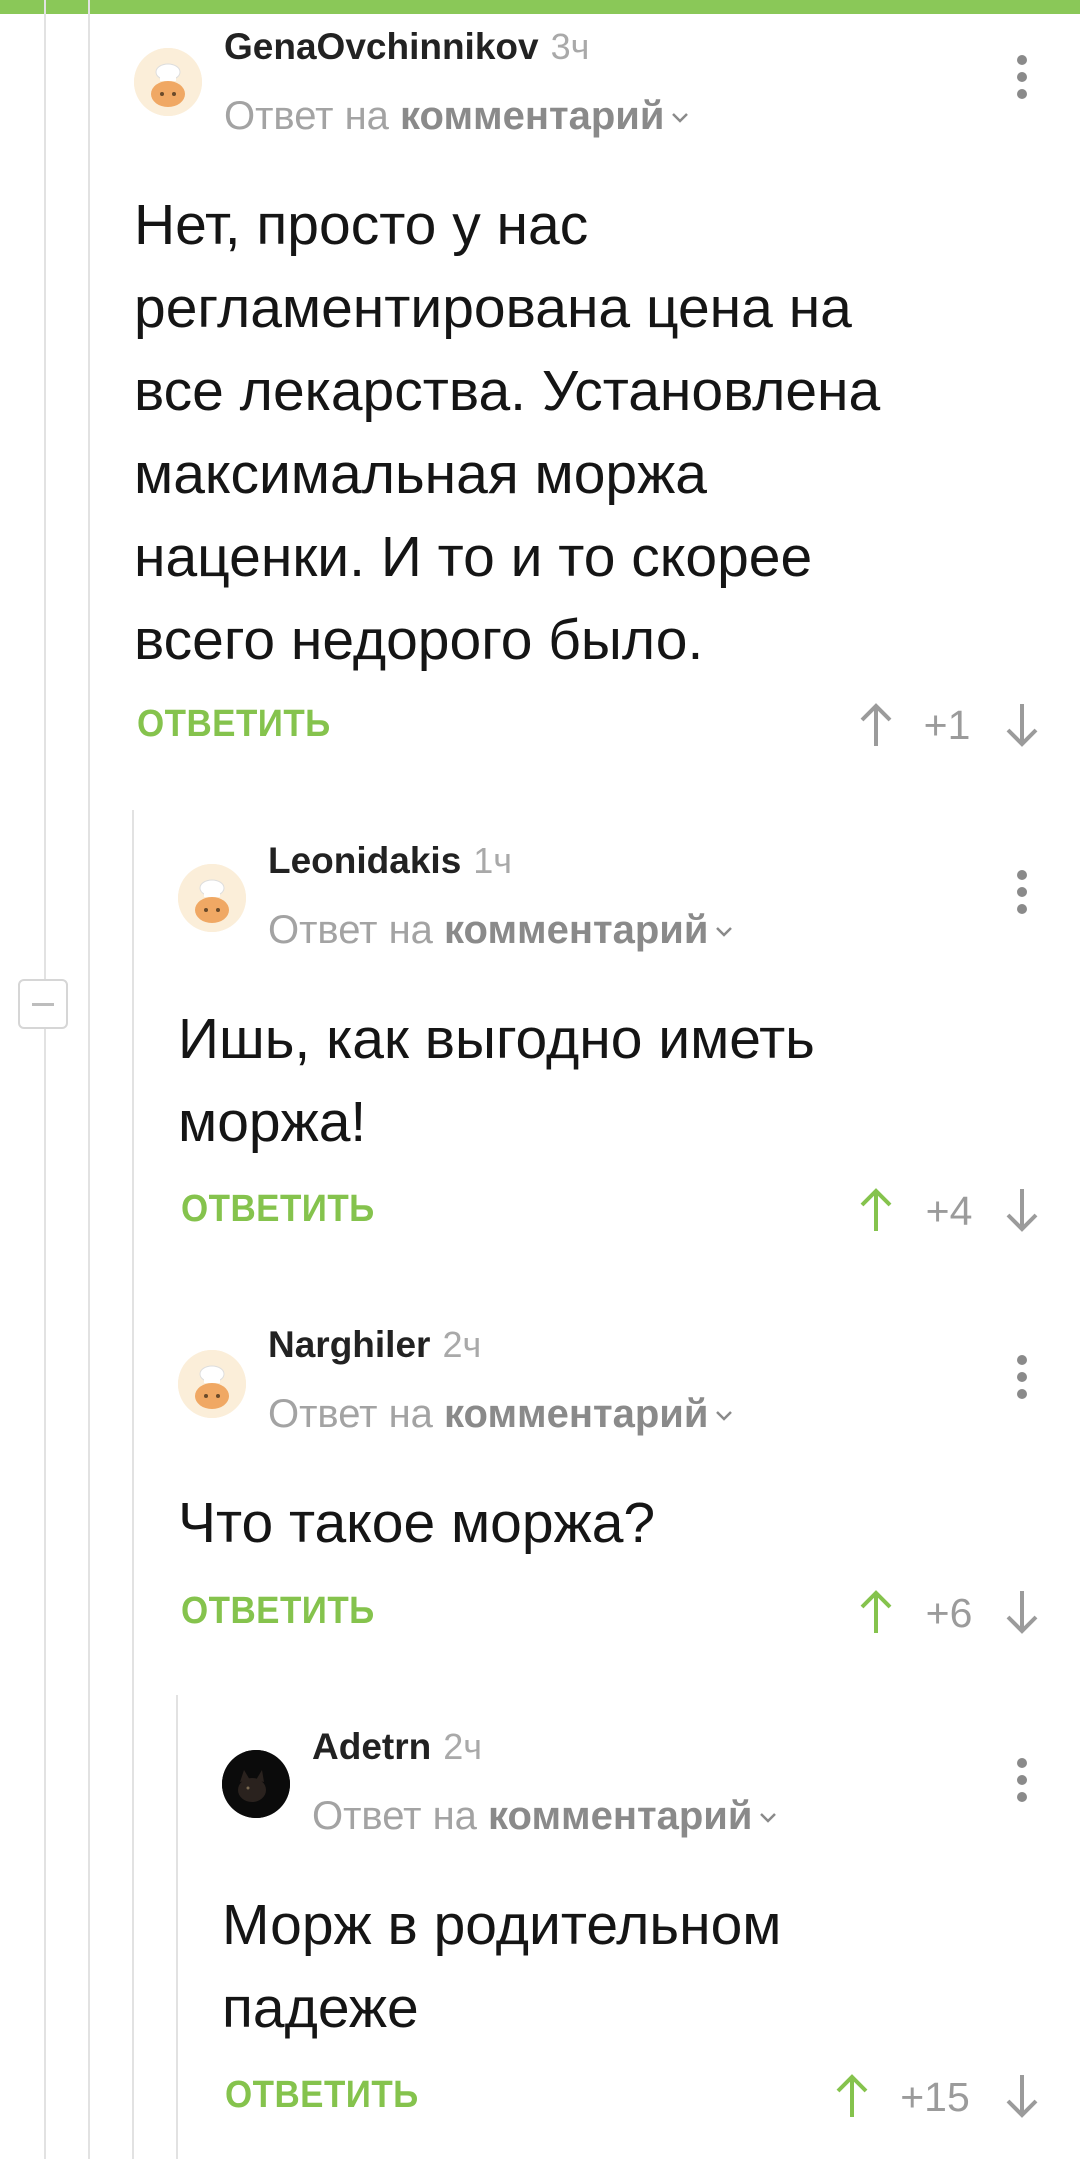  Describe the element at coordinates (417, 1523) in the screenshot. I see `comment-text: Что такое моржа?` at that location.